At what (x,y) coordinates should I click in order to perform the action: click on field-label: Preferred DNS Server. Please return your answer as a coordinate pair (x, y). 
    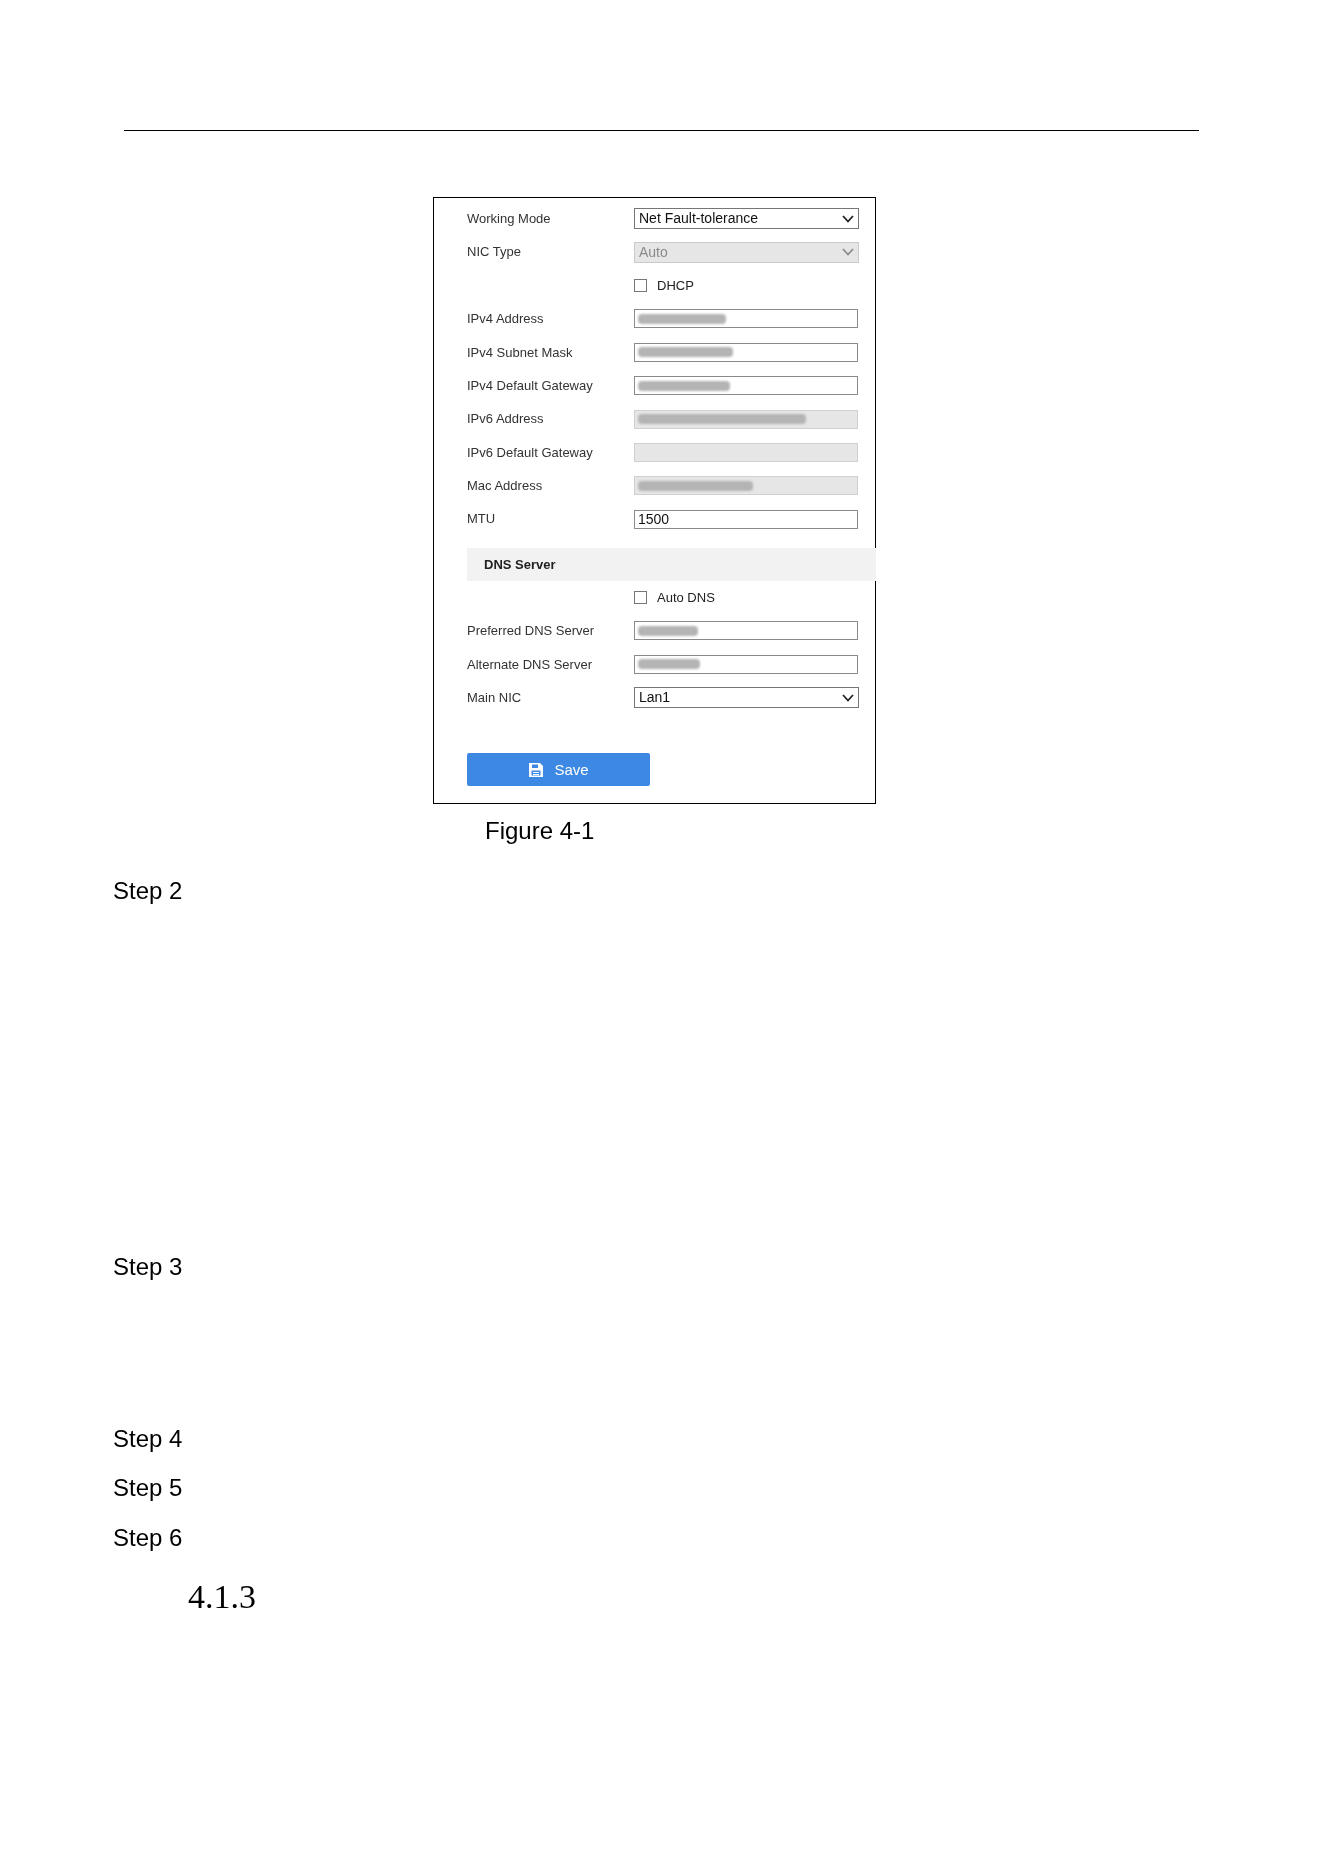
    Looking at the image, I should click on (531, 631).